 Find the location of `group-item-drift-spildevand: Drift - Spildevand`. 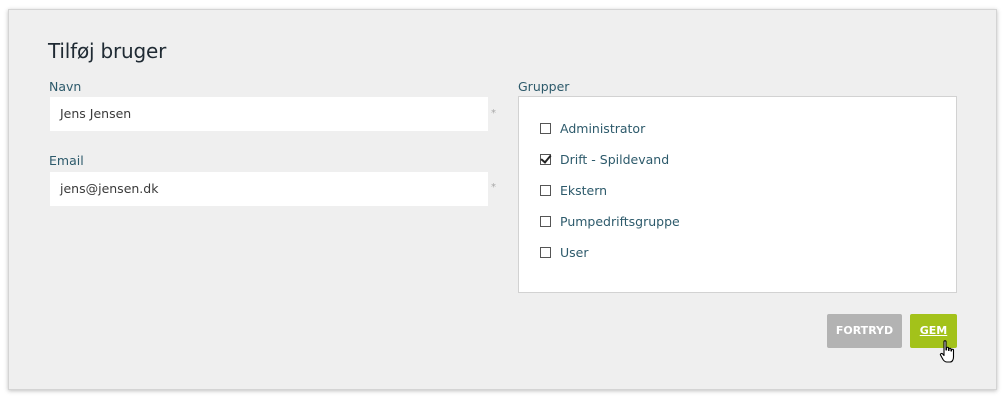

group-item-drift-spildevand: Drift - Spildevand is located at coordinates (604, 159).